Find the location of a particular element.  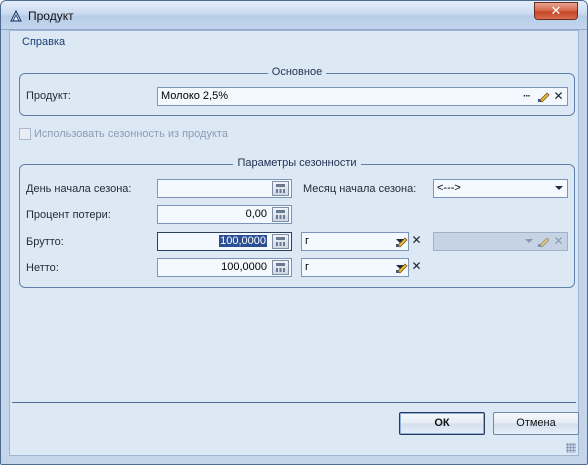

gross-field: 100,0000 is located at coordinates (224, 241).